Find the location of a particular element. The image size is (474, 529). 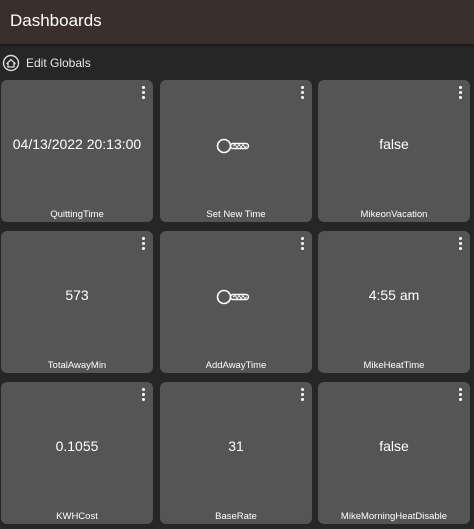

edit-globals-link: Edit Globals is located at coordinates (58, 63).